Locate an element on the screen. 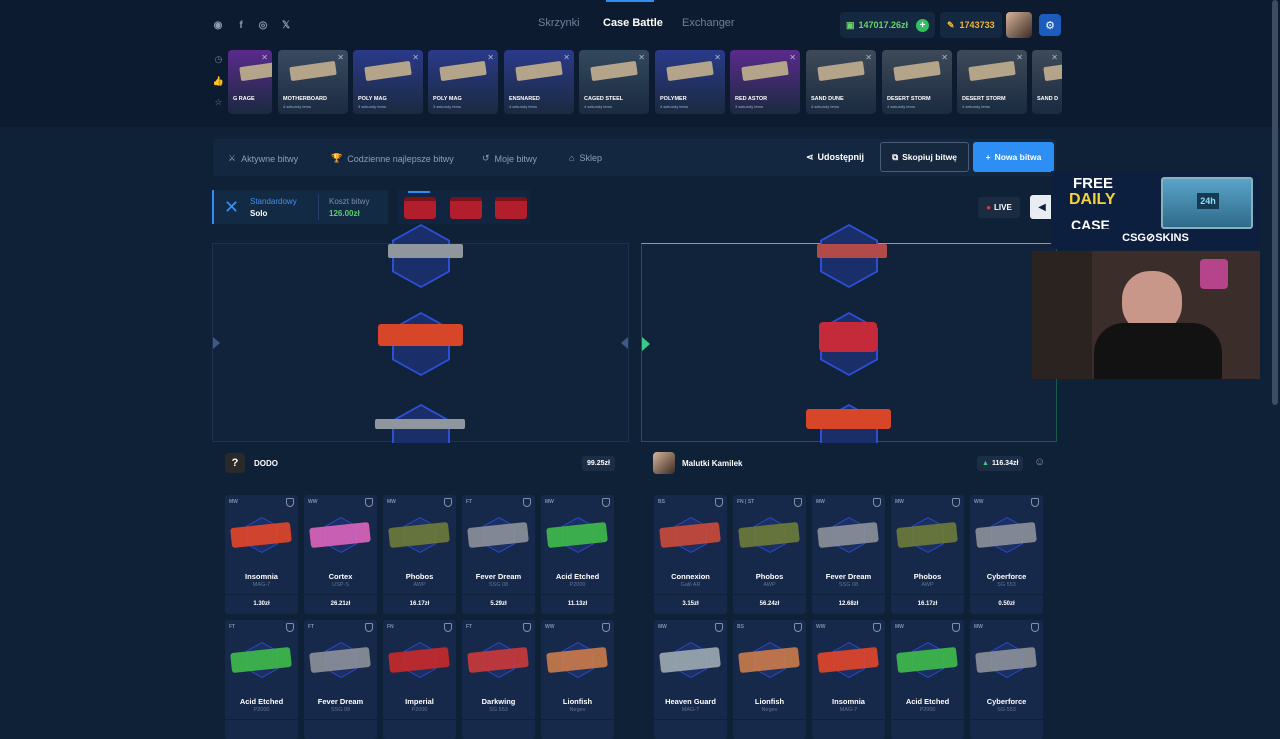  item-card: MW Heaven Guard MAG-7 is located at coordinates (690, 679).